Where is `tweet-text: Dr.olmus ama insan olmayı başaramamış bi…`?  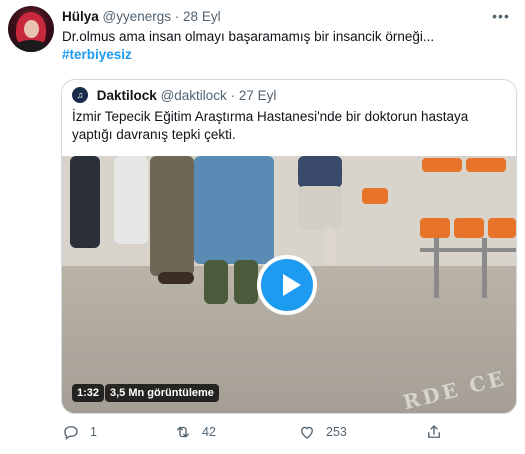
tweet-text: Dr.olmus ama insan olmayı başaramamış bi… is located at coordinates (248, 36).